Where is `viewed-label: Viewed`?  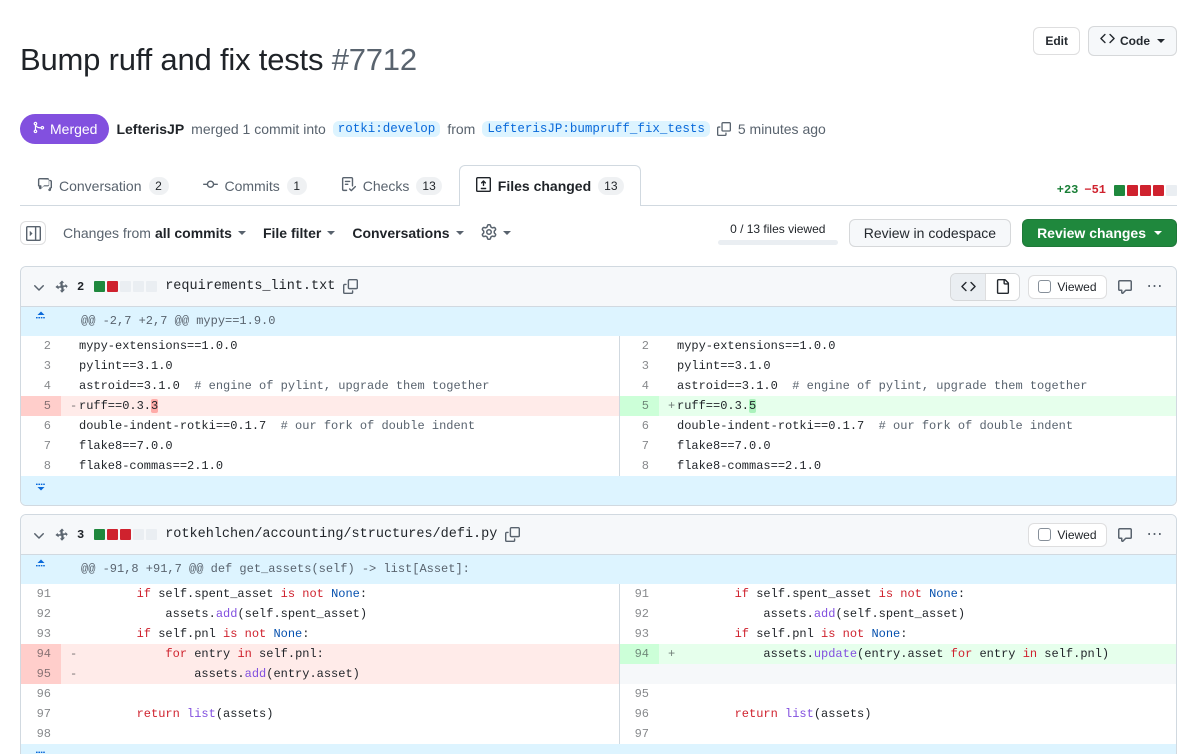 viewed-label: Viewed is located at coordinates (1077, 286).